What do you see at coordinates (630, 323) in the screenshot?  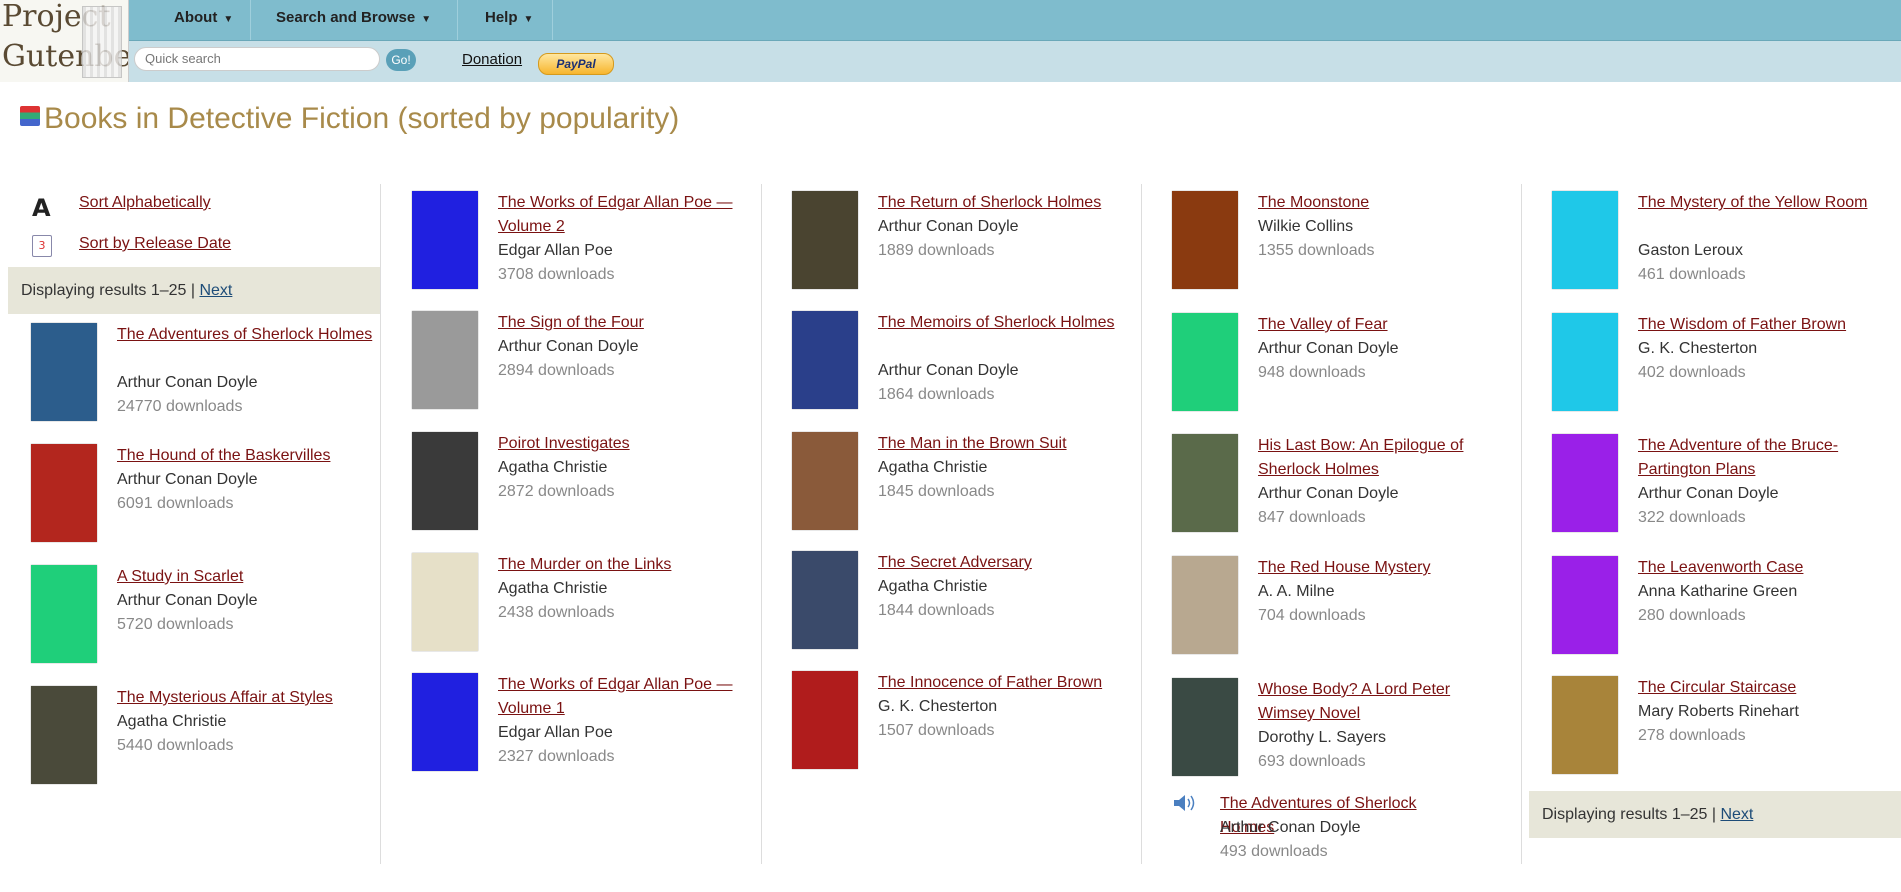 I see `book-title-link: The Sign of the Four` at bounding box center [630, 323].